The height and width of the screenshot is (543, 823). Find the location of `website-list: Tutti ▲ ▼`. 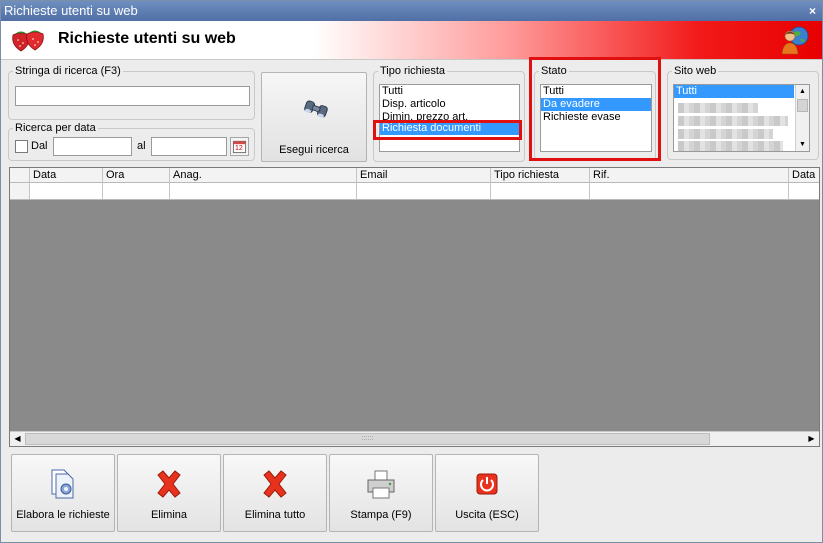

website-list: Tutti ▲ ▼ is located at coordinates (741, 118).